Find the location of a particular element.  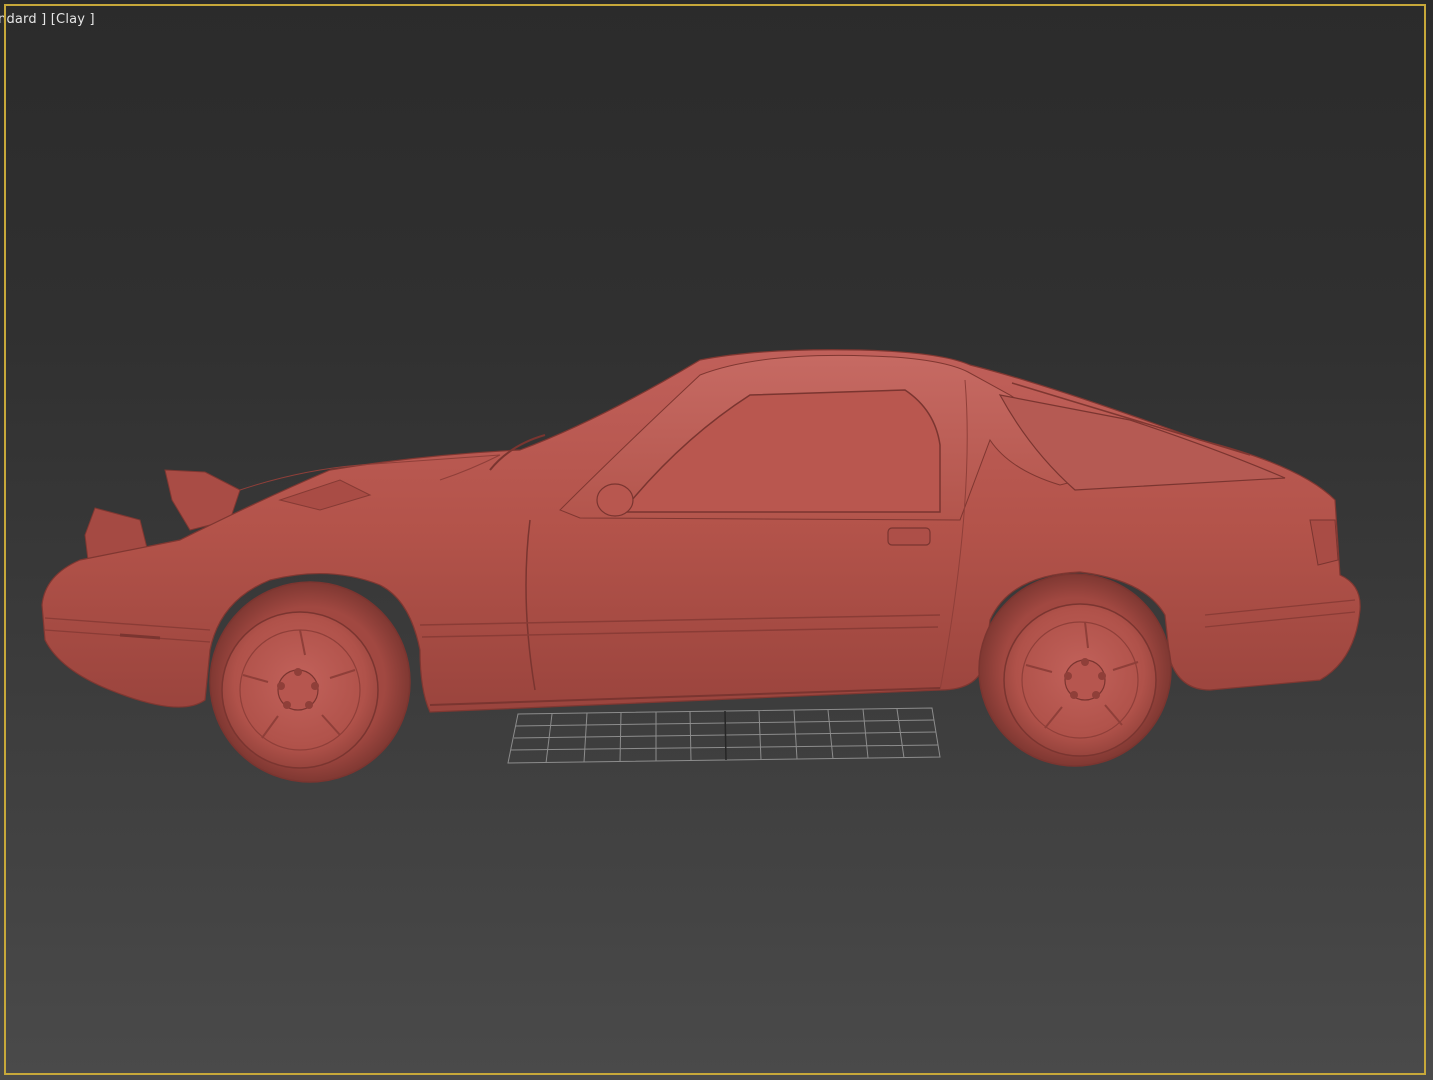

ground-grid is located at coordinates (724, 735).